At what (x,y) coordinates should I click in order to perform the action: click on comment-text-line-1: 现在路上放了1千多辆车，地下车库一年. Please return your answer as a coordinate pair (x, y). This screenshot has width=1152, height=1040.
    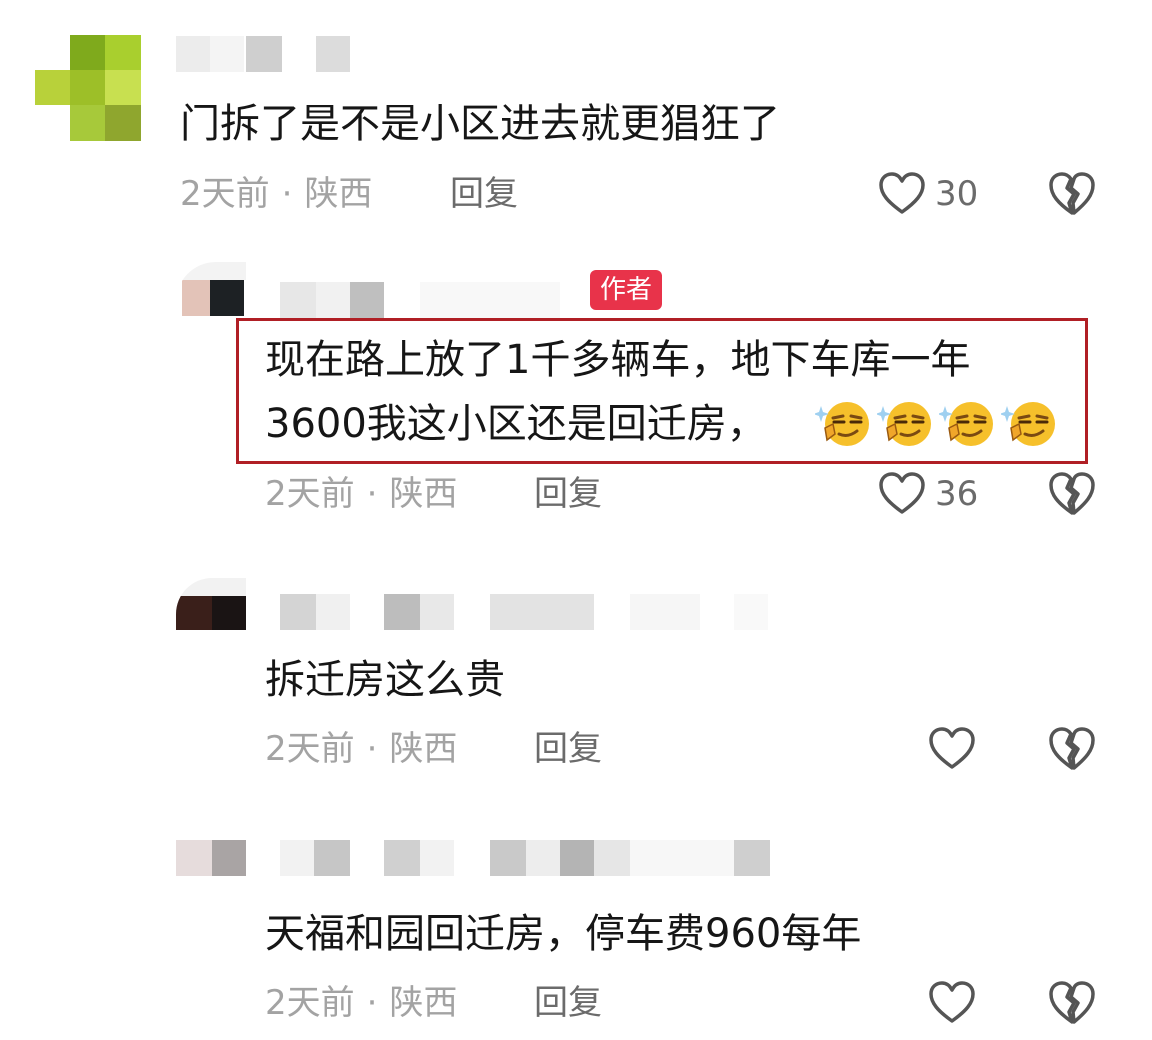
    Looking at the image, I should click on (618, 360).